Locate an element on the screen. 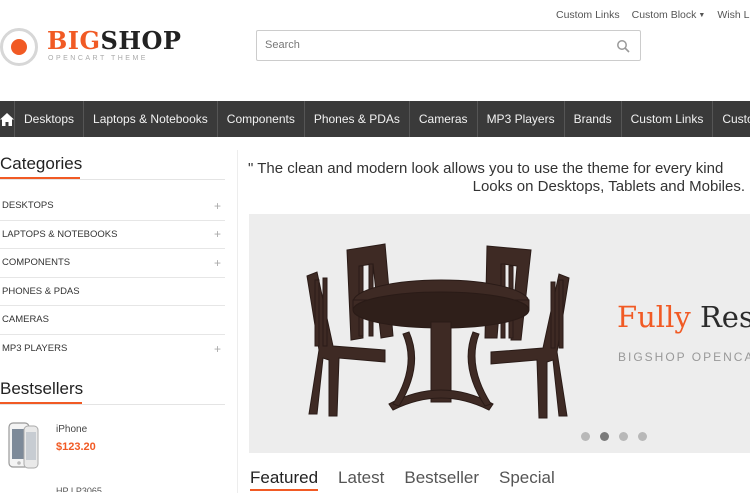 The width and height of the screenshot is (750, 493). bestsellers-heading-underline is located at coordinates (41, 403).